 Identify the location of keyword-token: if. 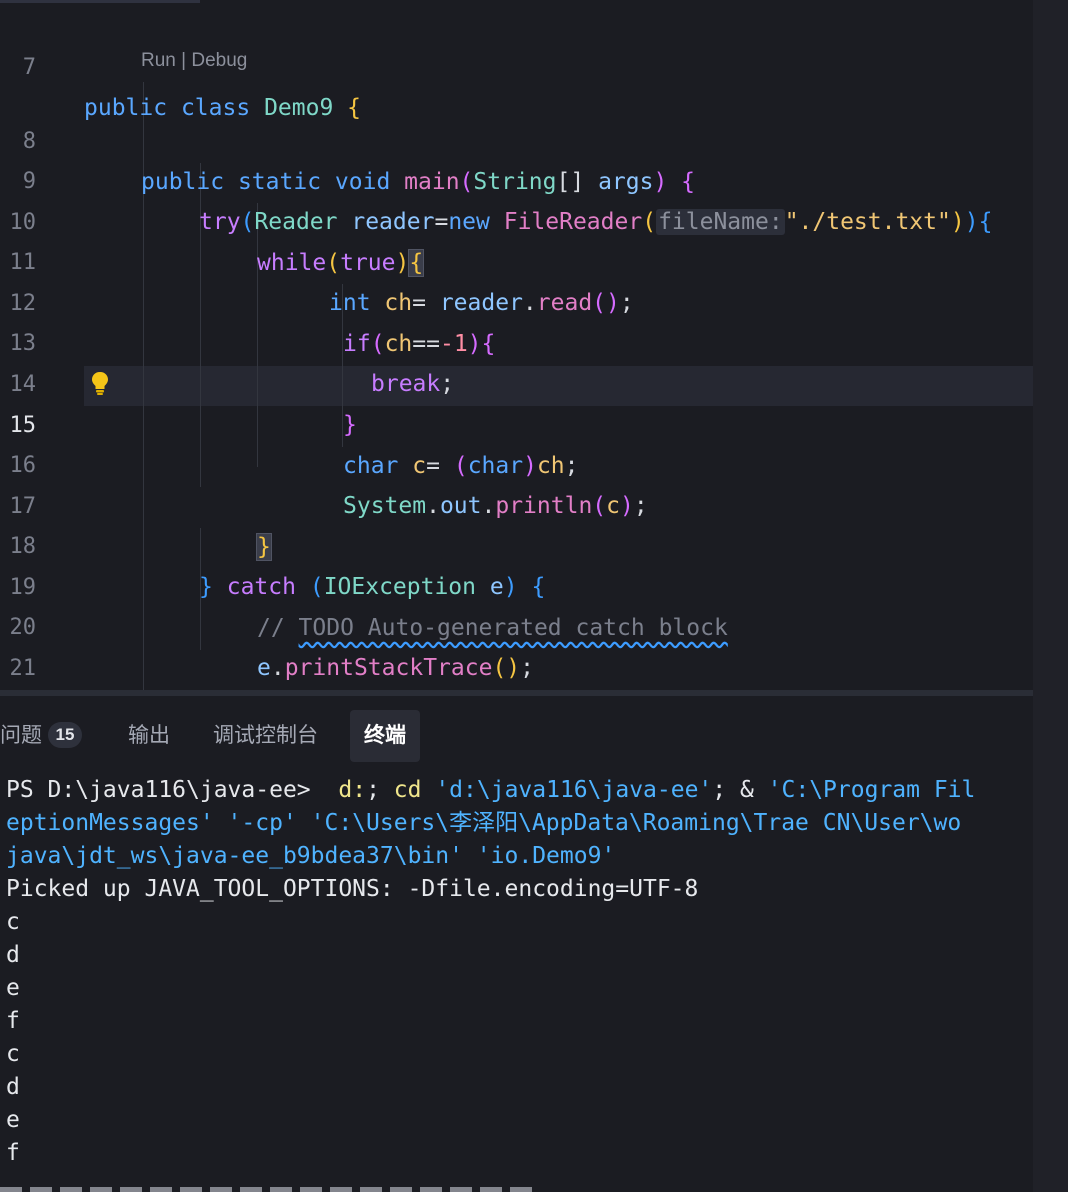
(357, 344).